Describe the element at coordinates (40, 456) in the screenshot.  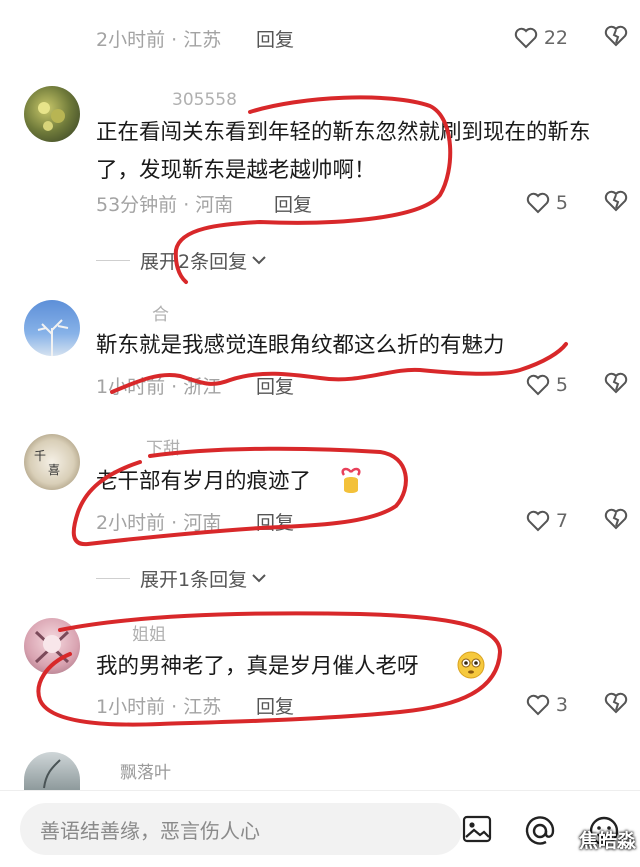
I see `svg-text: 千` at that location.